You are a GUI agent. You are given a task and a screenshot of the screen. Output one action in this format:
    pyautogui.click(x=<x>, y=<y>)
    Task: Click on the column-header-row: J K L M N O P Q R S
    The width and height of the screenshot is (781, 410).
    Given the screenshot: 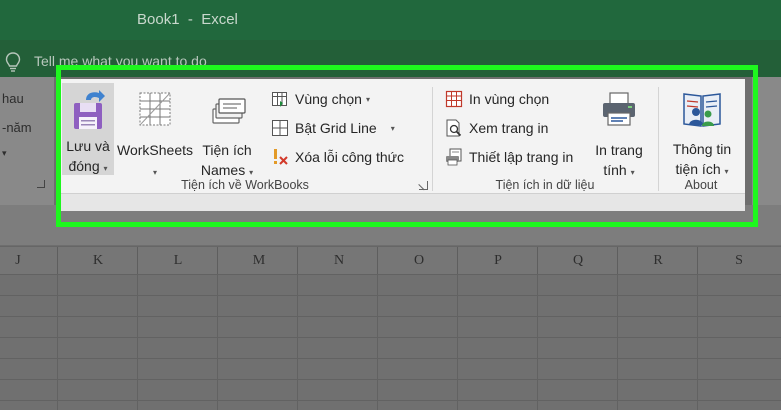 What is the action you would take?
    pyautogui.click(x=390, y=260)
    